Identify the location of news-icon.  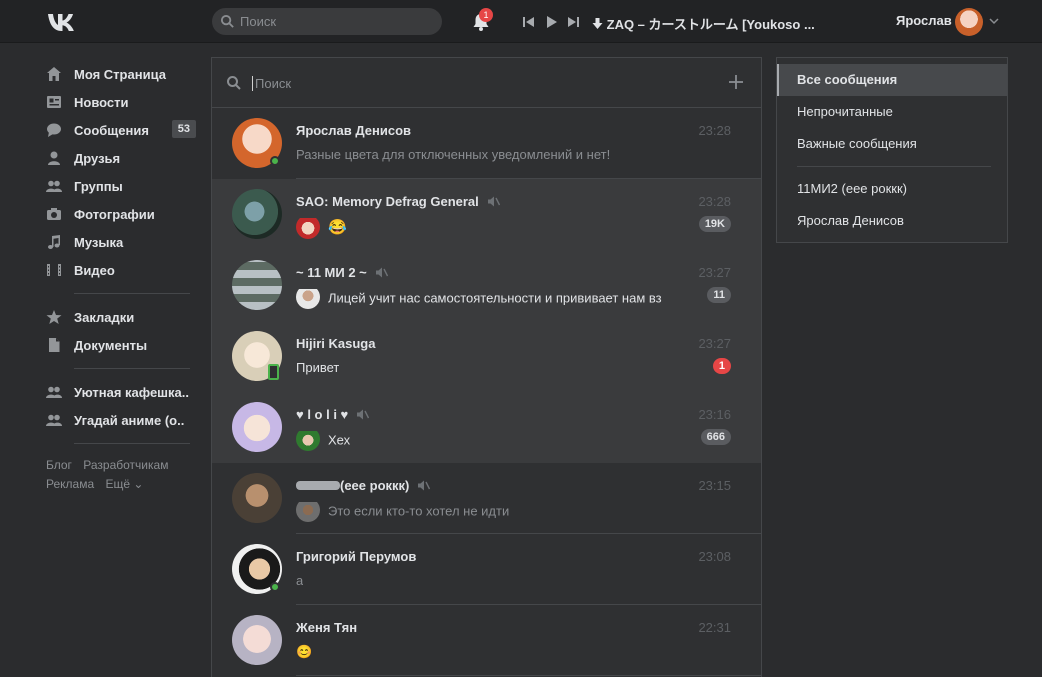
(54, 102).